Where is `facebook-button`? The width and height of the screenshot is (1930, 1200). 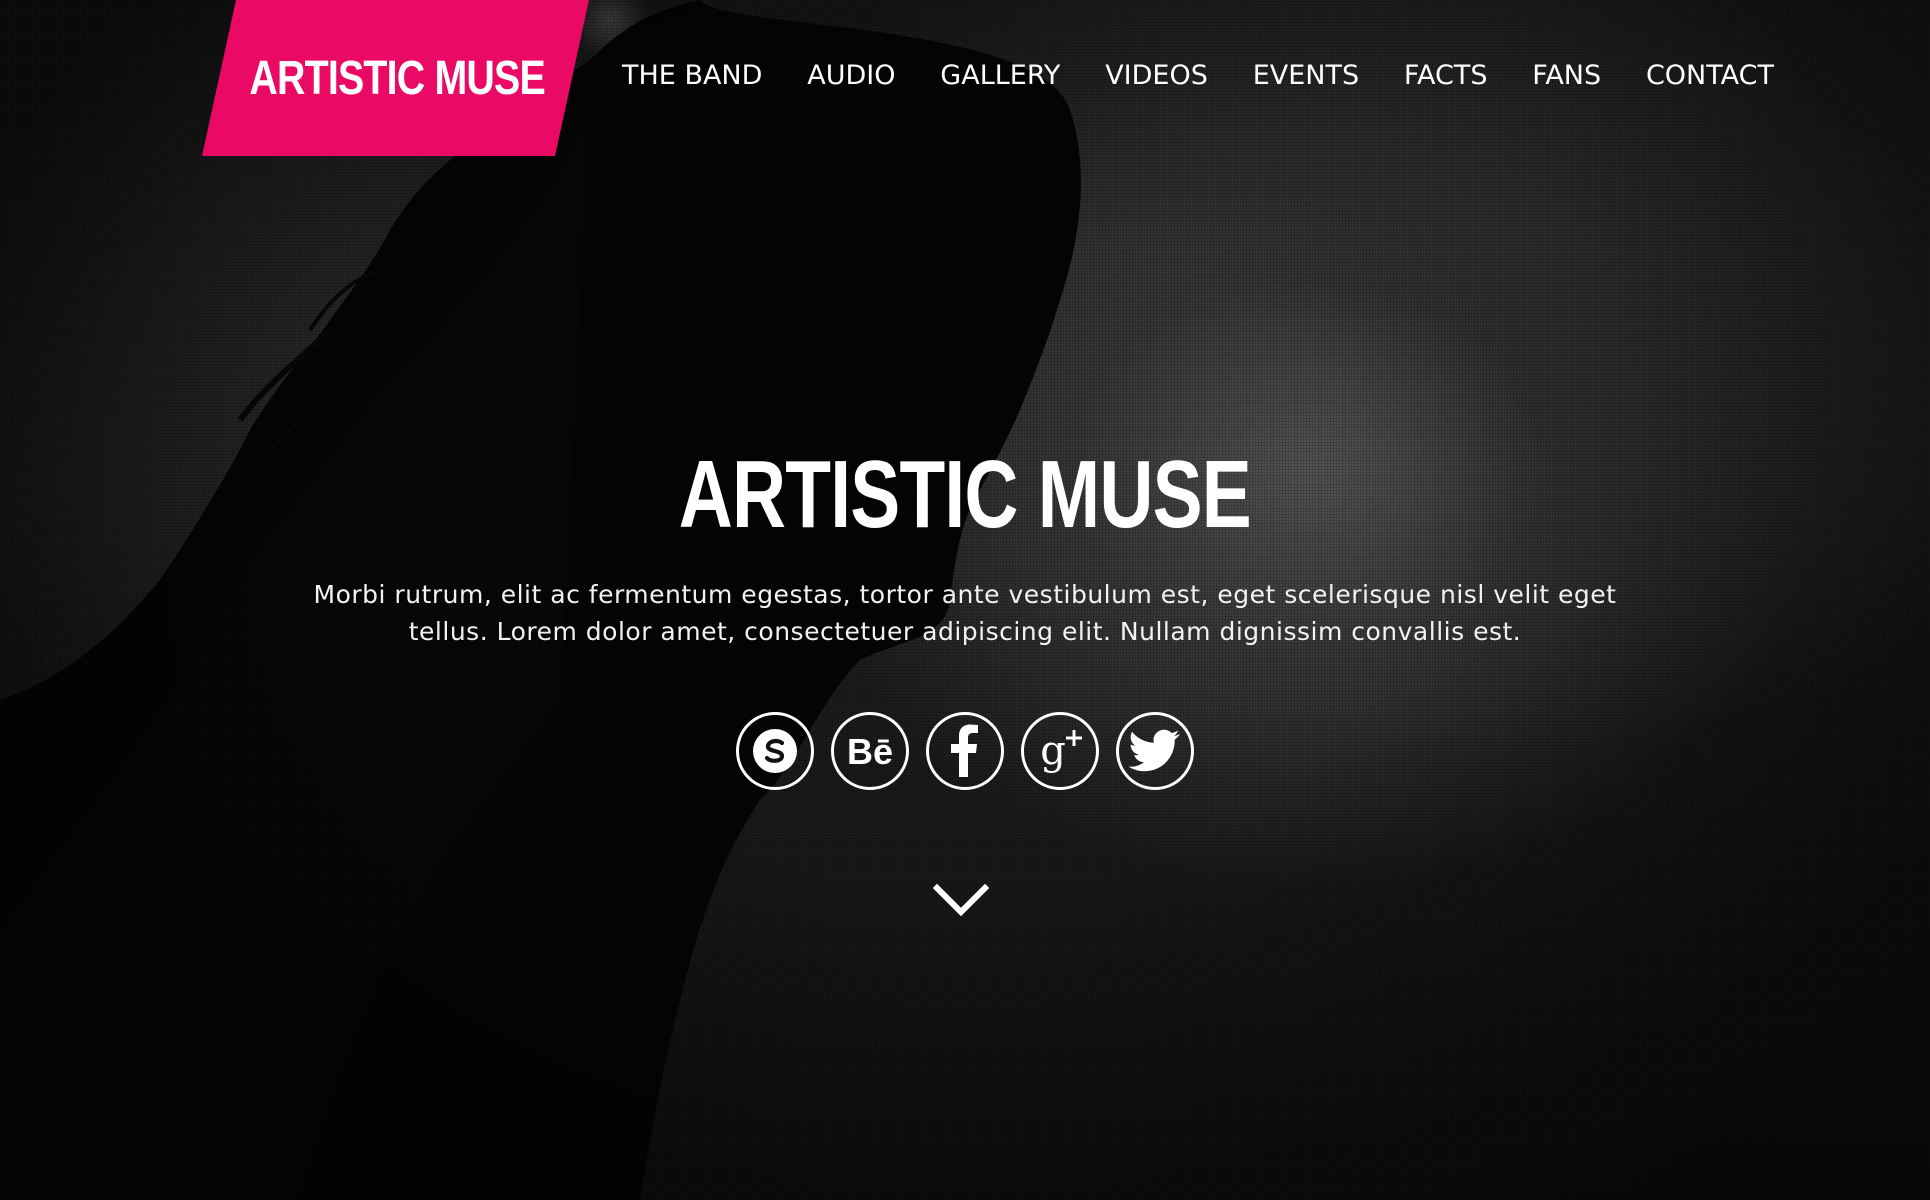 facebook-button is located at coordinates (965, 751).